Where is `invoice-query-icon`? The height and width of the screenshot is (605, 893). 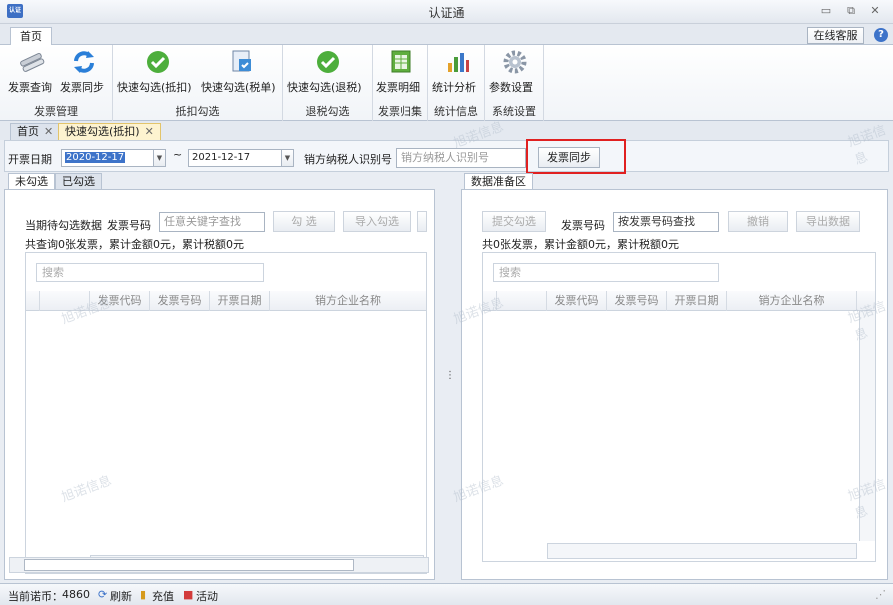
invoice-query-icon is located at coordinates (32, 62).